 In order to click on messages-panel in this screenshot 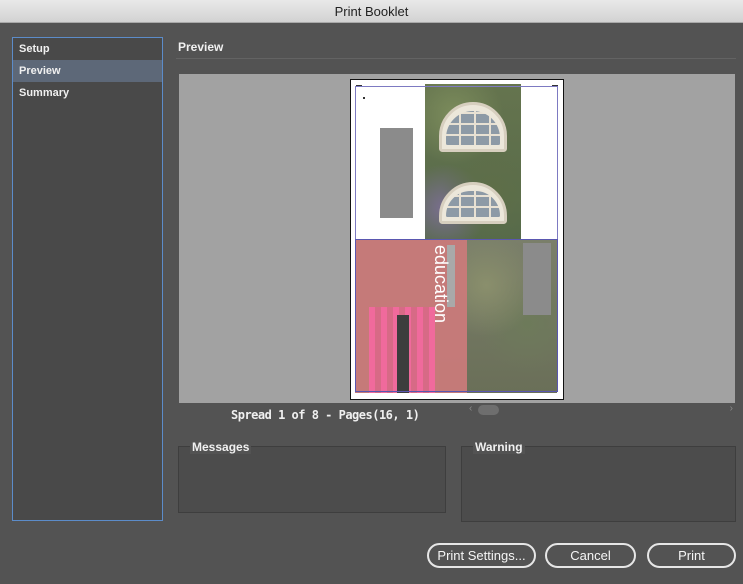, I will do `click(312, 479)`.